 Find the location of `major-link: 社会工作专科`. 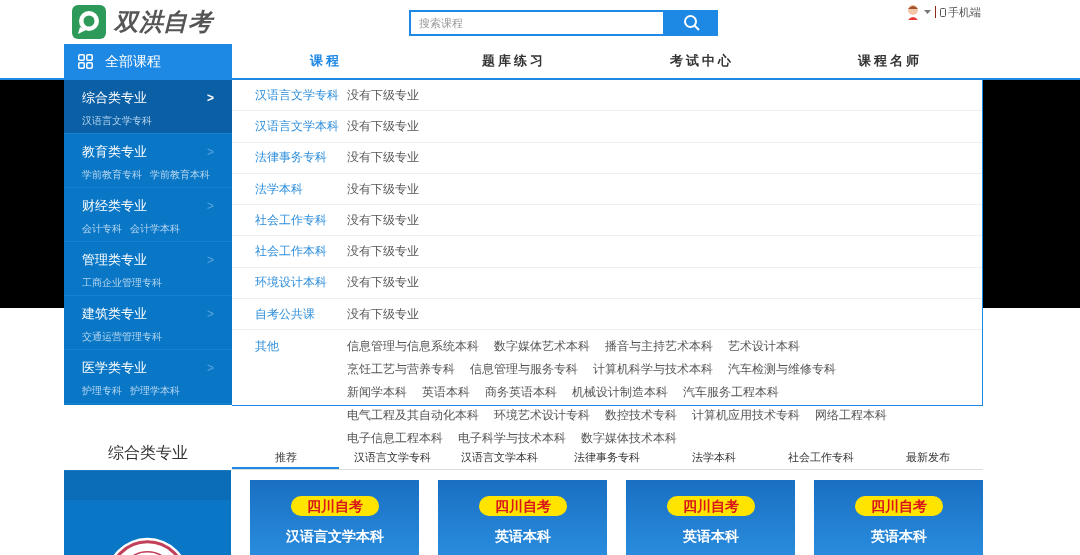

major-link: 社会工作专科 is located at coordinates (301, 220).